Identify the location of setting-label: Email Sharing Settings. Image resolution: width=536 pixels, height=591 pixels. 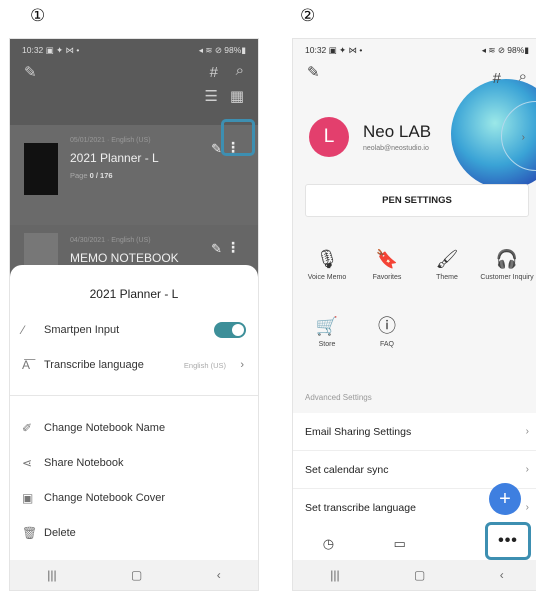
(358, 431).